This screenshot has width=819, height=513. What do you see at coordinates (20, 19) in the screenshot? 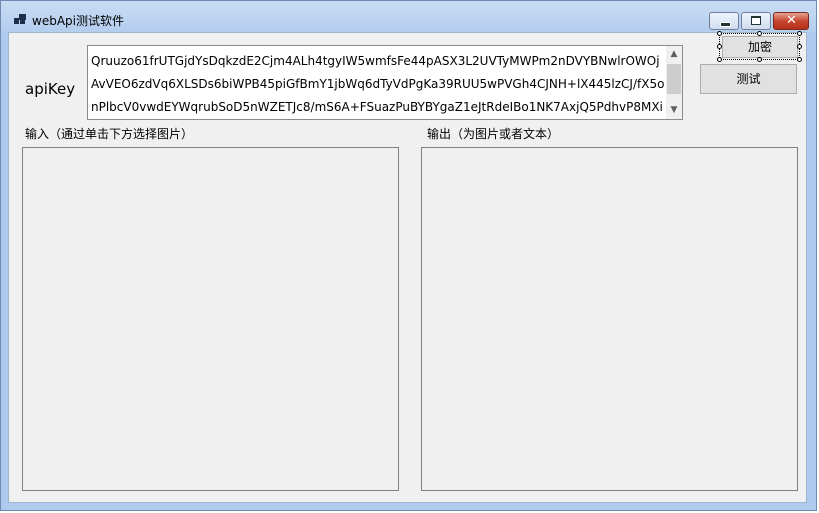
I see `app-icon` at bounding box center [20, 19].